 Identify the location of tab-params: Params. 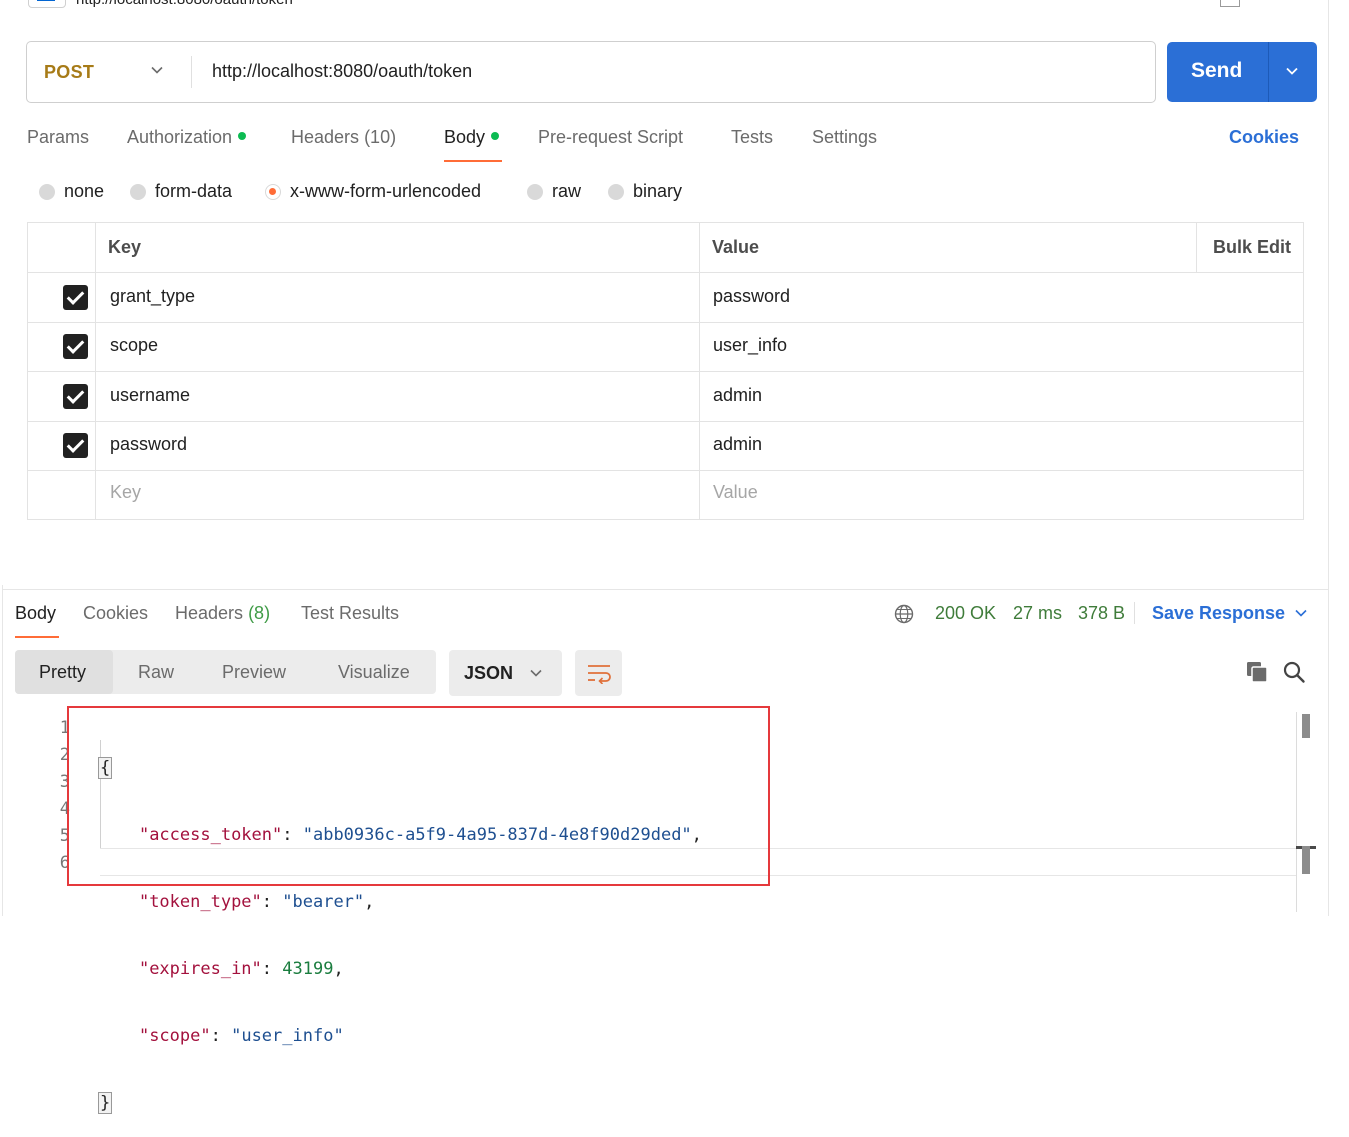
(58, 137).